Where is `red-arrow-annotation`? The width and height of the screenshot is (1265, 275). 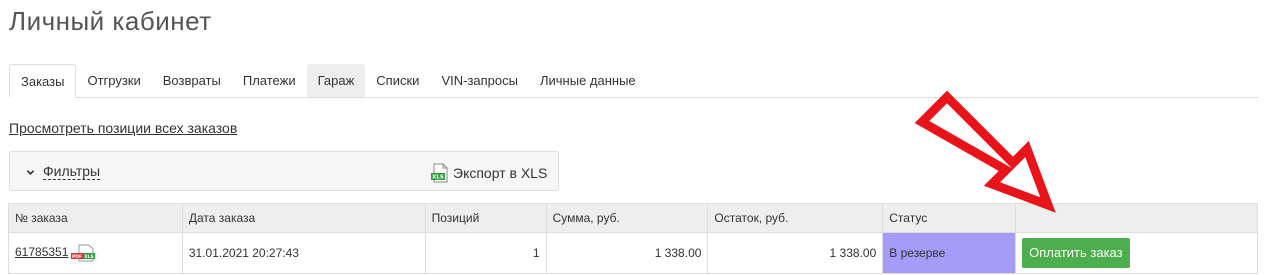
red-arrow-annotation is located at coordinates (985, 151).